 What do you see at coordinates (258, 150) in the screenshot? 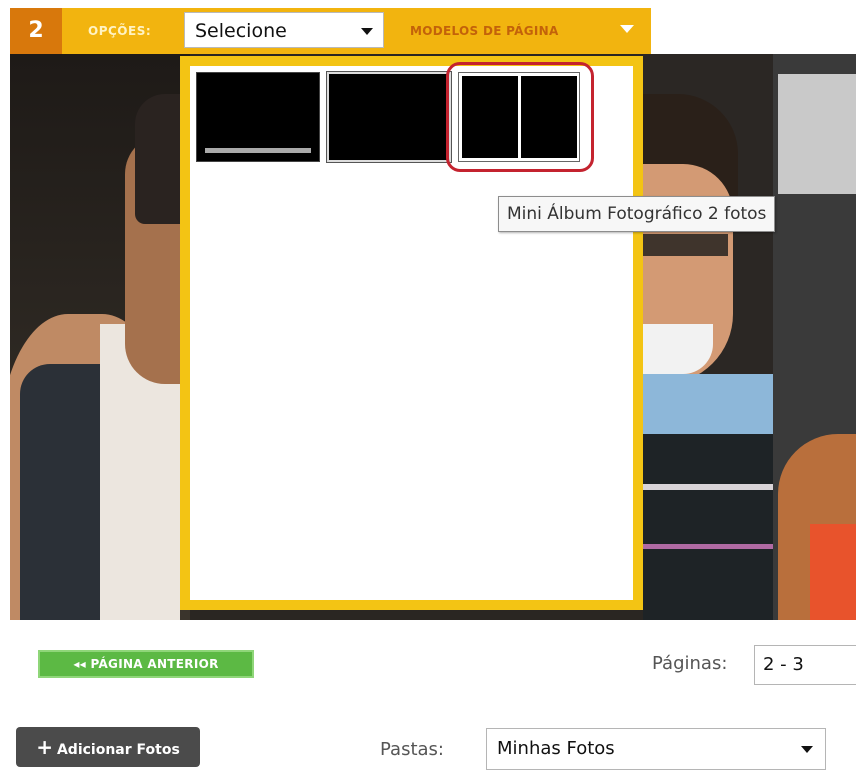
I see `caption-bar` at bounding box center [258, 150].